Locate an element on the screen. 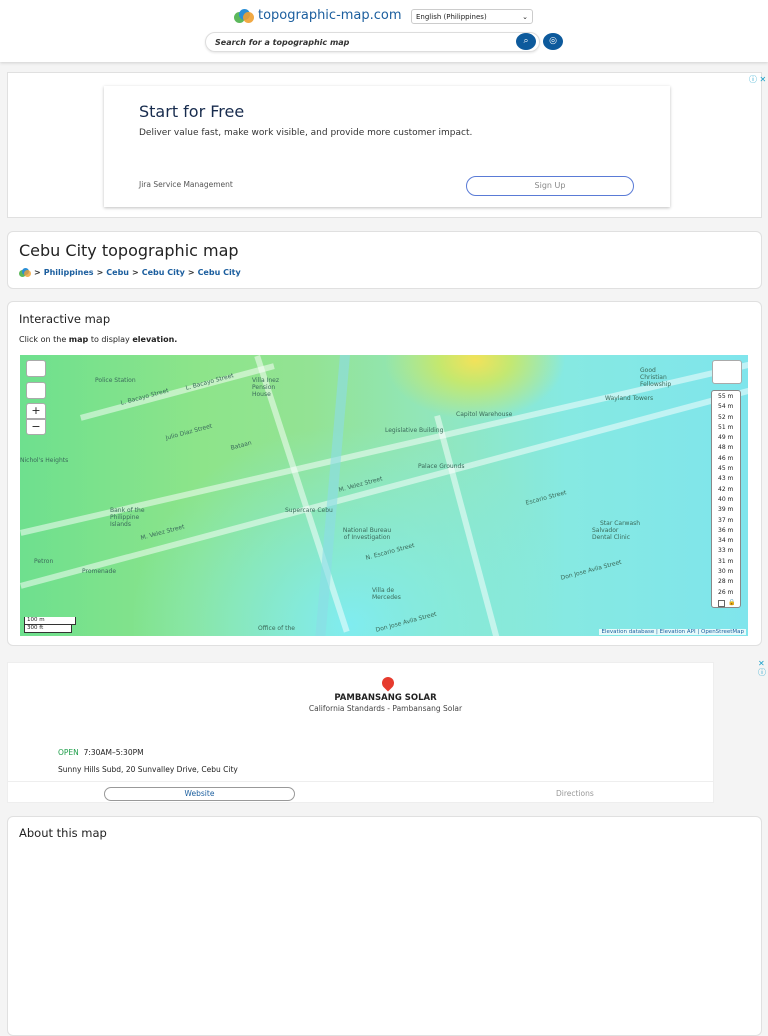 The height and width of the screenshot is (1036, 768). site-logo: topographic-map.com is located at coordinates (318, 15).